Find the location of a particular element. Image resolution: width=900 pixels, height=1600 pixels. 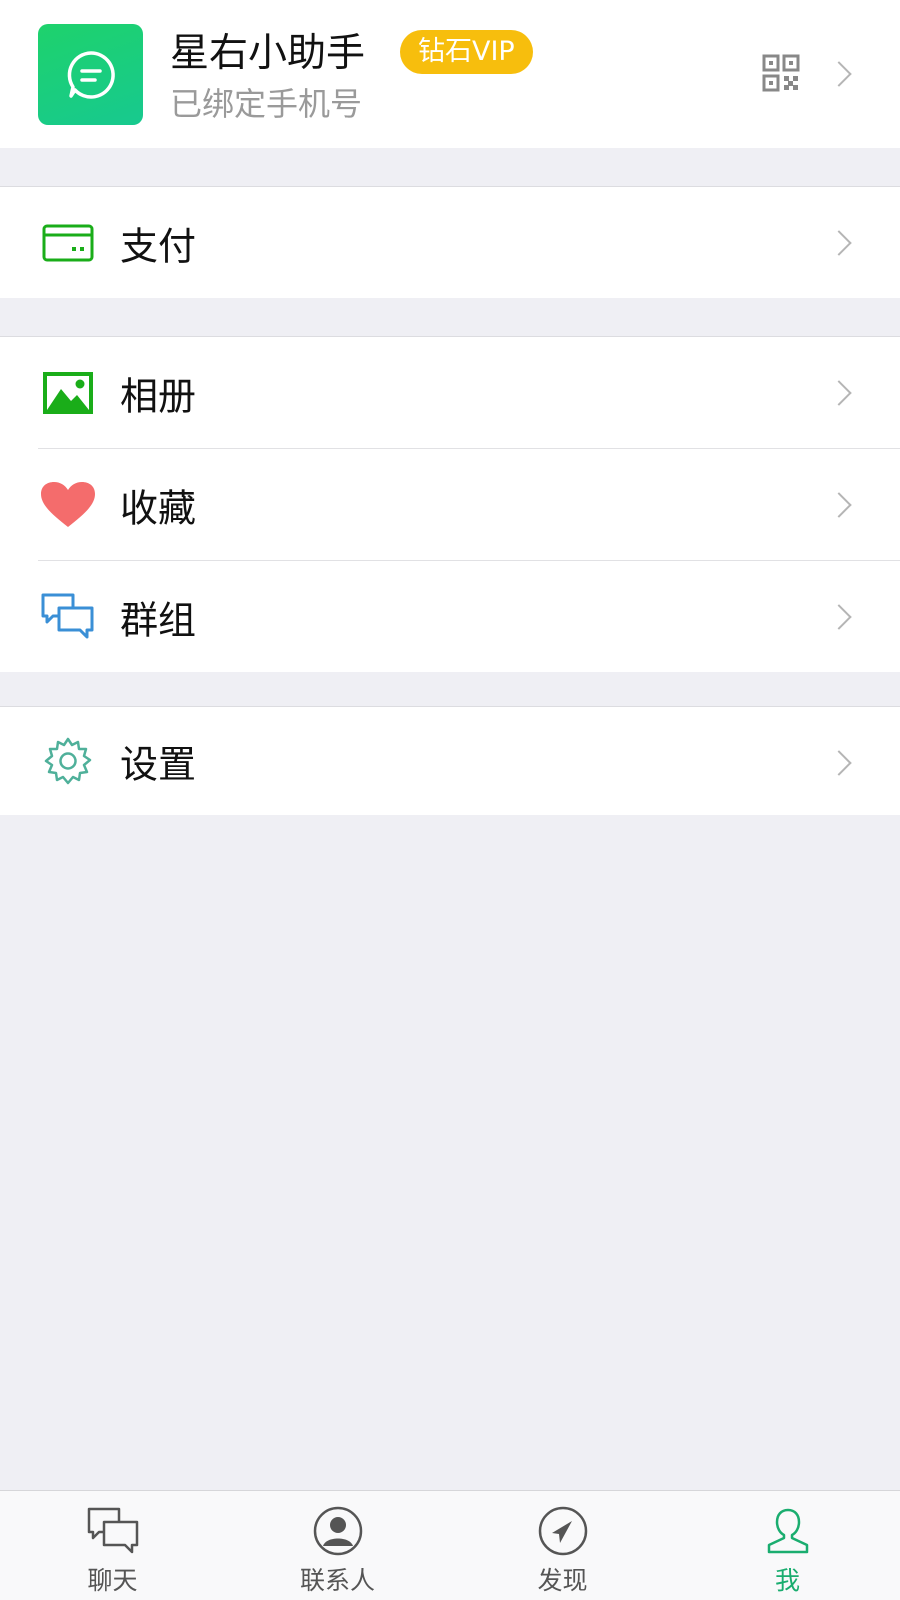

tab-me: 我 is located at coordinates (787, 1545).